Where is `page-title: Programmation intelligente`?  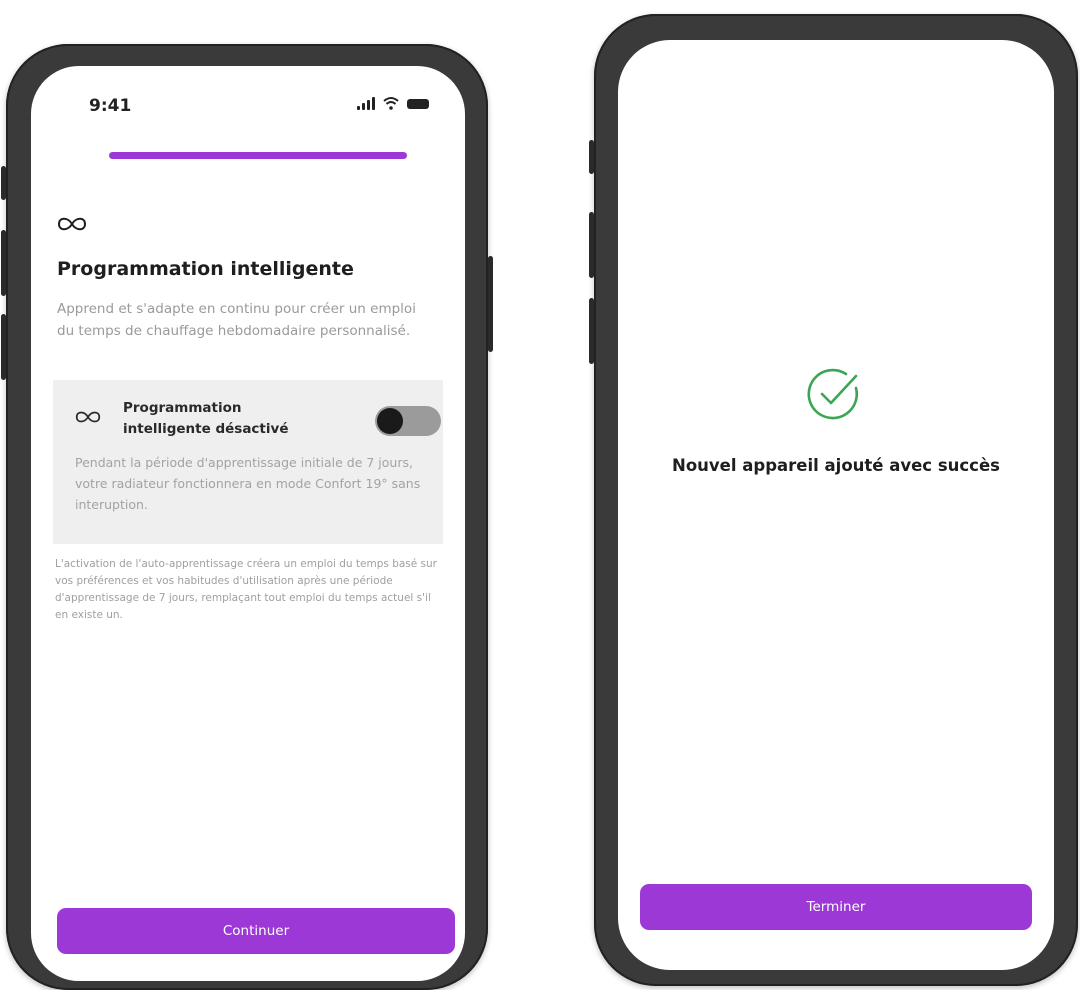 page-title: Programmation intelligente is located at coordinates (205, 269).